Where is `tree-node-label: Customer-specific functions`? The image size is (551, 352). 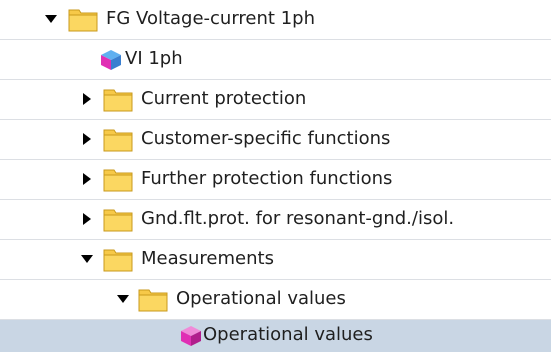 tree-node-label: Customer-specific functions is located at coordinates (266, 138).